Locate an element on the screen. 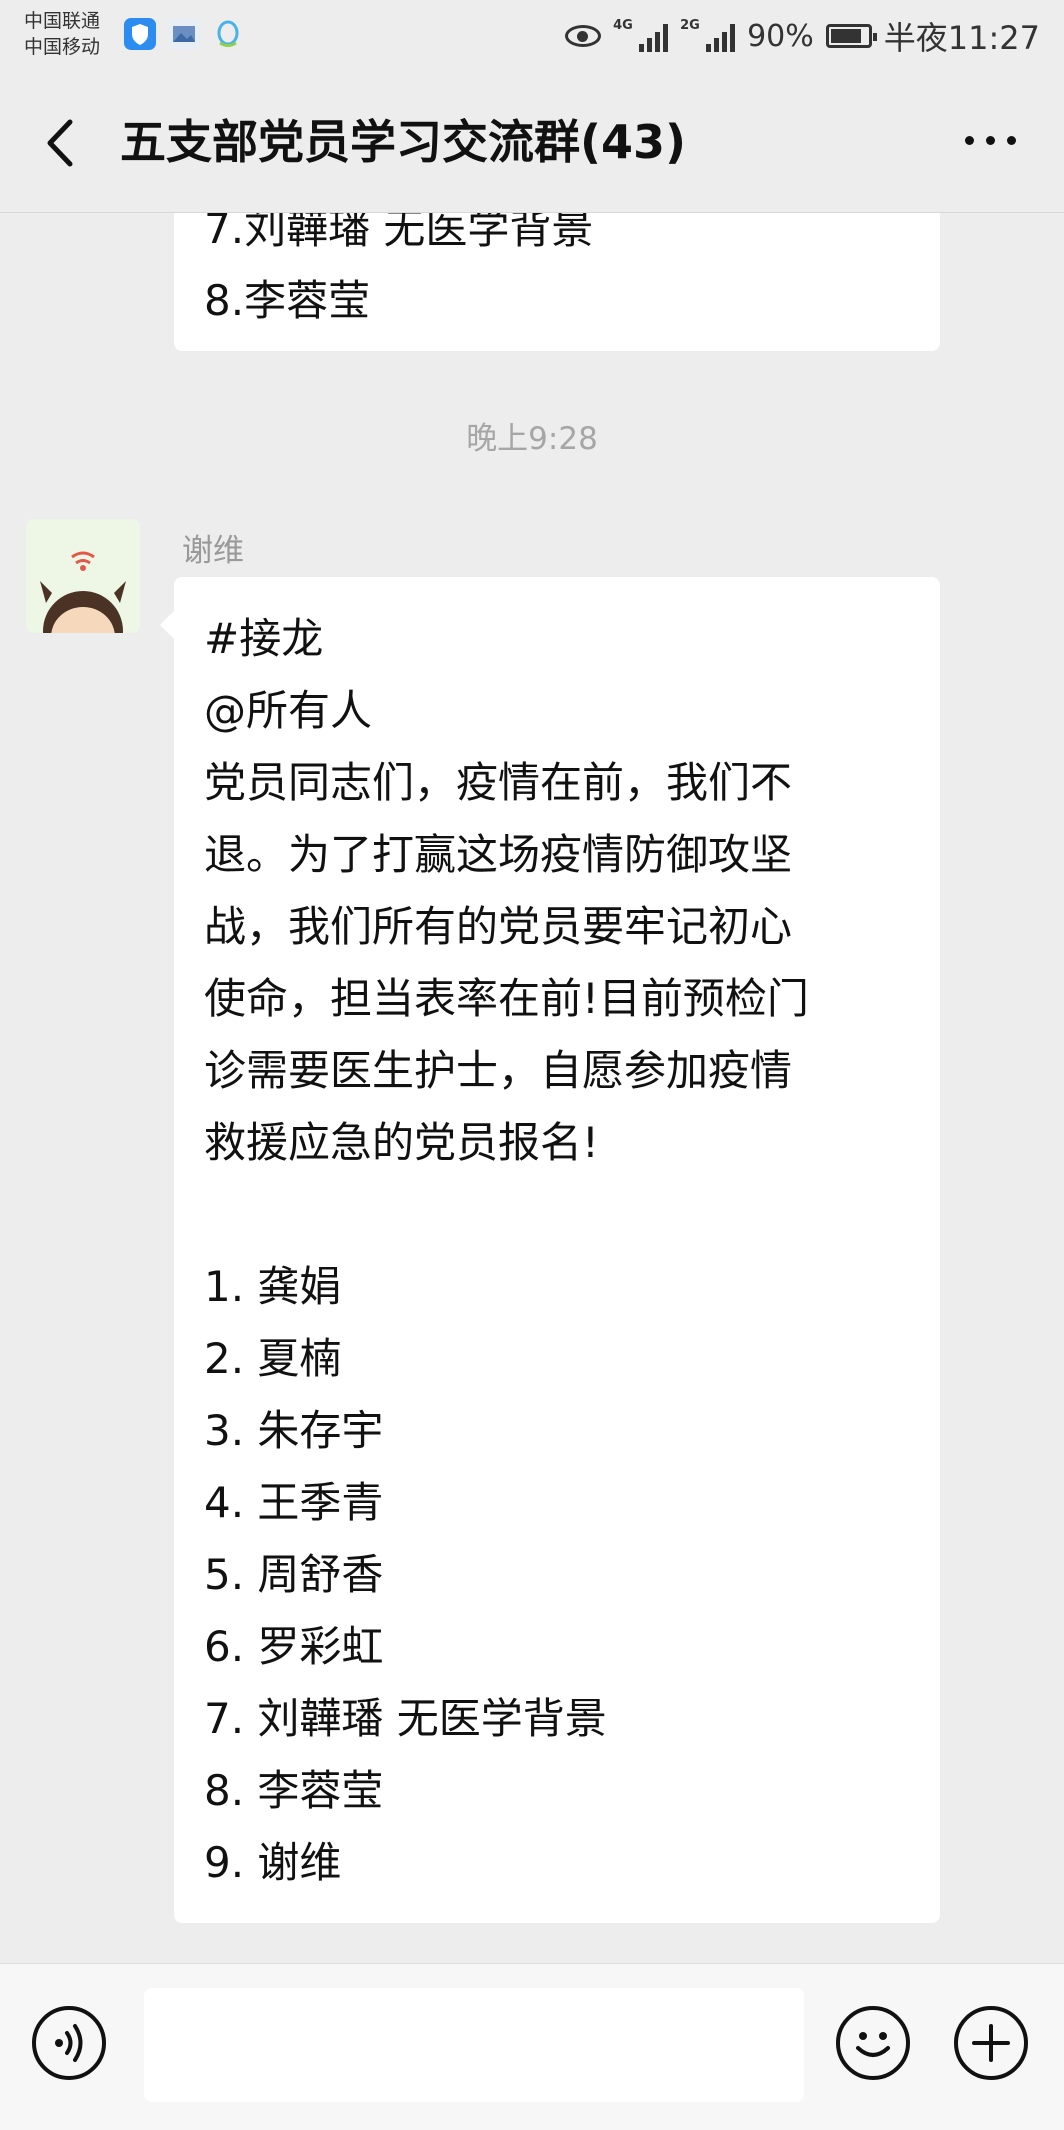 Image resolution: width=1064 pixels, height=2130 pixels. chevron-left-icon is located at coordinates (60, 143).